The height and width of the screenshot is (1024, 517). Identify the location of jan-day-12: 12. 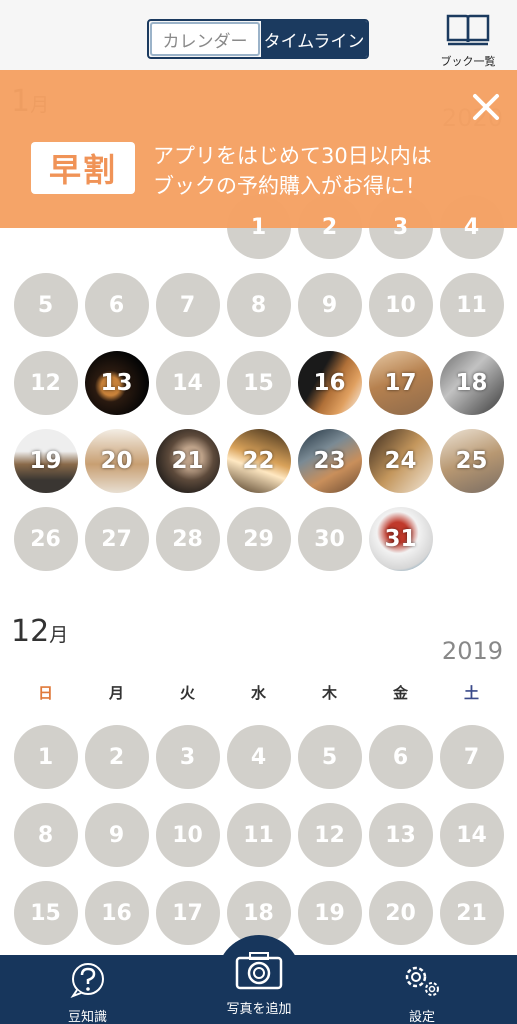
(45, 383).